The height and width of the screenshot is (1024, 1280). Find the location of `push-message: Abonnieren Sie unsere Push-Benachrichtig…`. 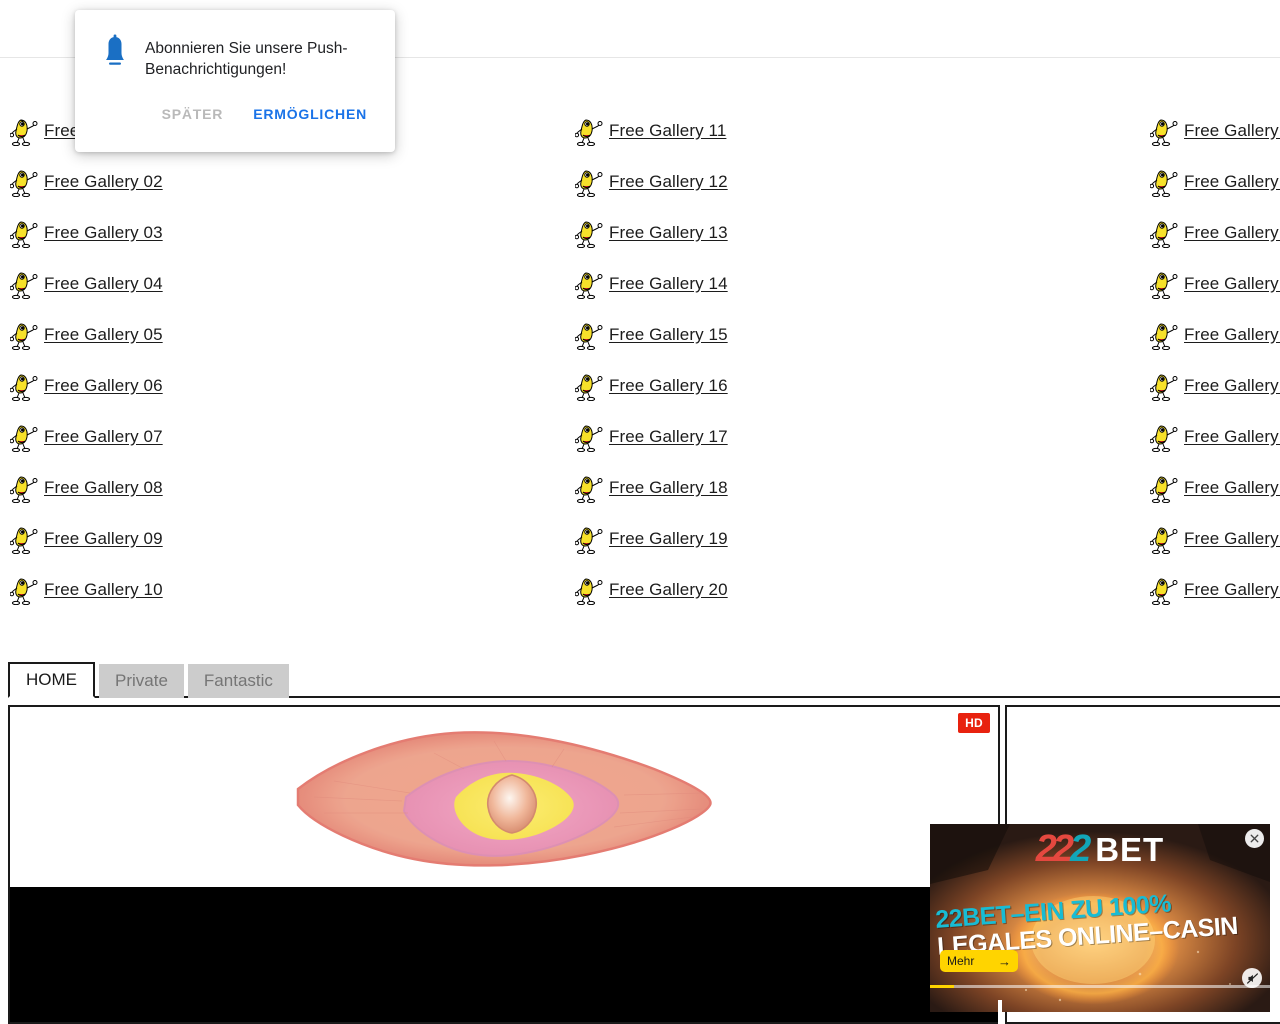

push-message: Abonnieren Sie unsere Push-Benachrichtig… is located at coordinates (246, 59).